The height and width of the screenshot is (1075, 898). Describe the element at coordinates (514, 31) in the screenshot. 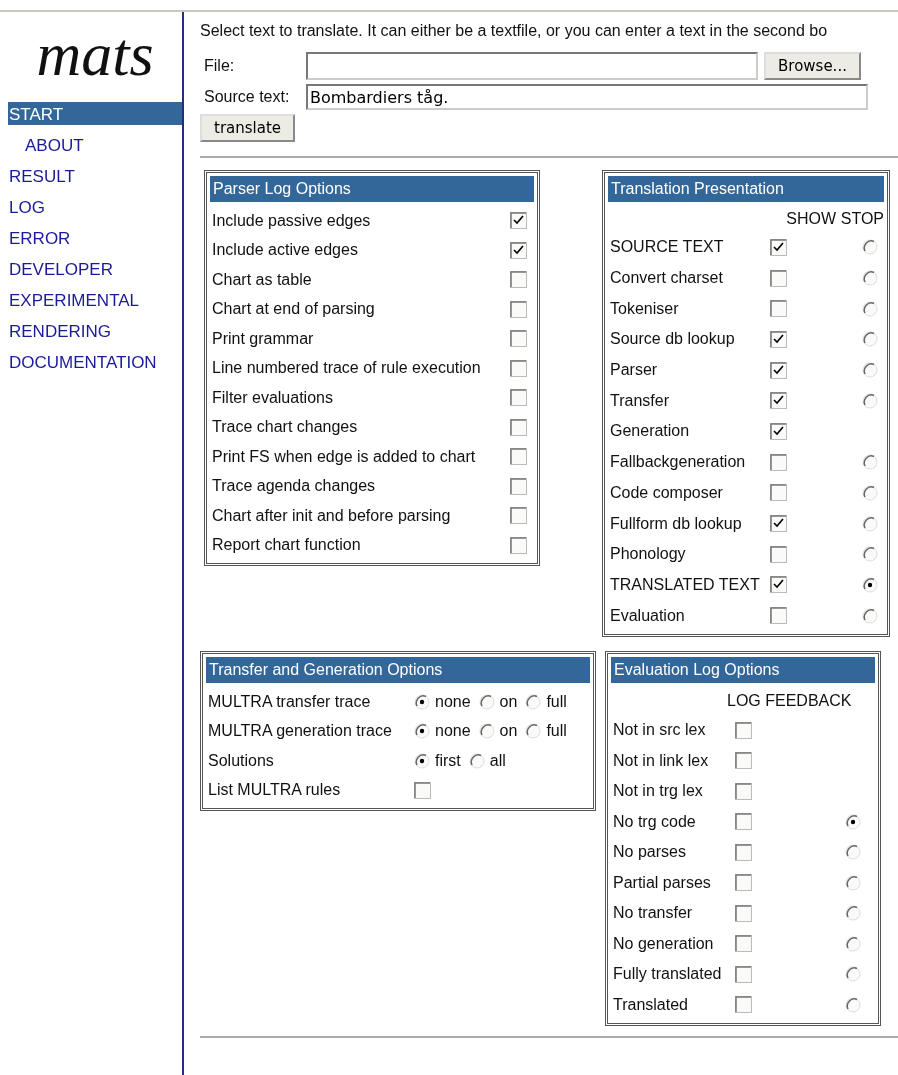

I see `instructions-text: Select text to translate. It can either be a textfile, or you can enter a text in the second bo` at that location.